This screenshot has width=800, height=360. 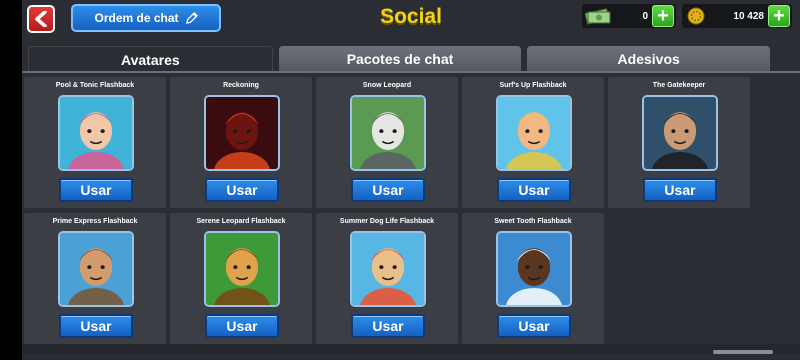 I want to click on avatar-name: Pool & Tonic Flashback, so click(x=95, y=85).